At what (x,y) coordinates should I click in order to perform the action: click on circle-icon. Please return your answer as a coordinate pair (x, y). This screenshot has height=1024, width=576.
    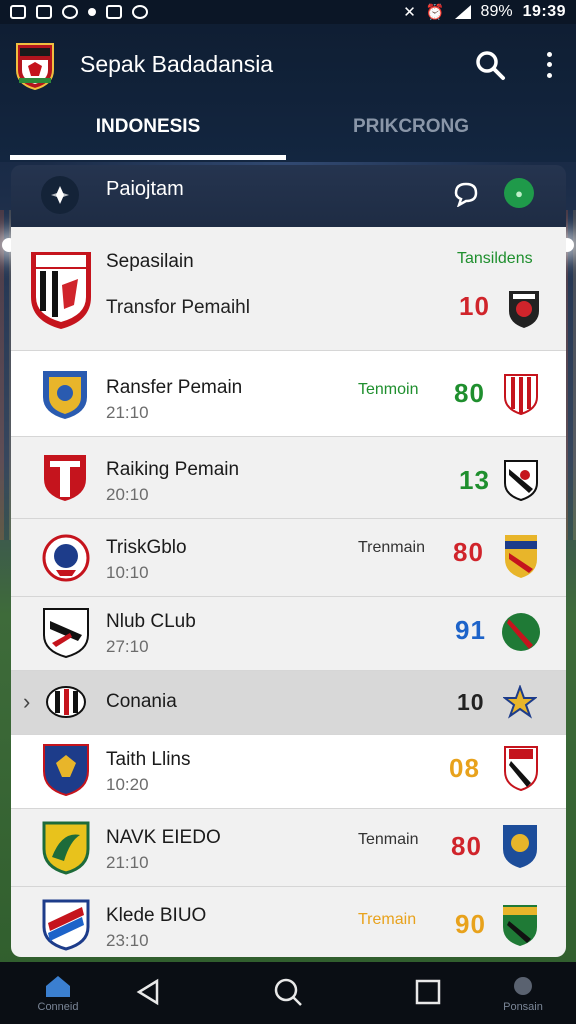
    Looking at the image, I should click on (140, 12).